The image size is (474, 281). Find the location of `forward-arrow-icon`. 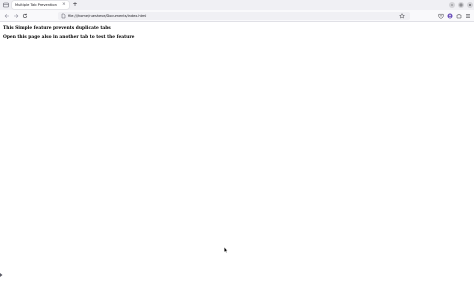

forward-arrow-icon is located at coordinates (15, 15).